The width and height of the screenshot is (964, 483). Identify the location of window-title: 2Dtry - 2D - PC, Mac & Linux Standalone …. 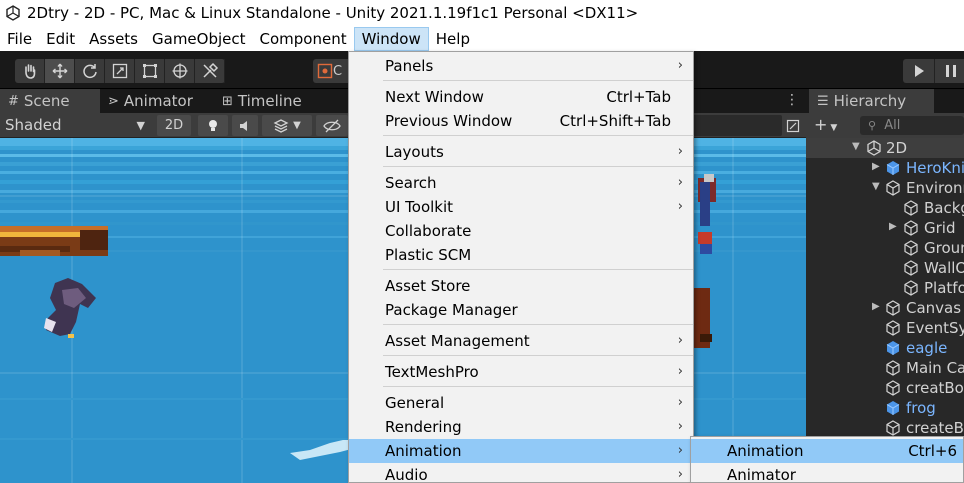
(333, 13).